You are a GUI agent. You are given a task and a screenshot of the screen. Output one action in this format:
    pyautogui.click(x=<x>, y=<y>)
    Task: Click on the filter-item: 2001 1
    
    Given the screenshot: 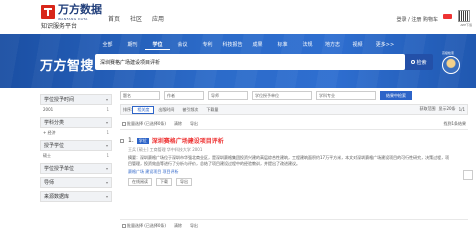 What is the action you would take?
    pyautogui.click(x=76, y=109)
    